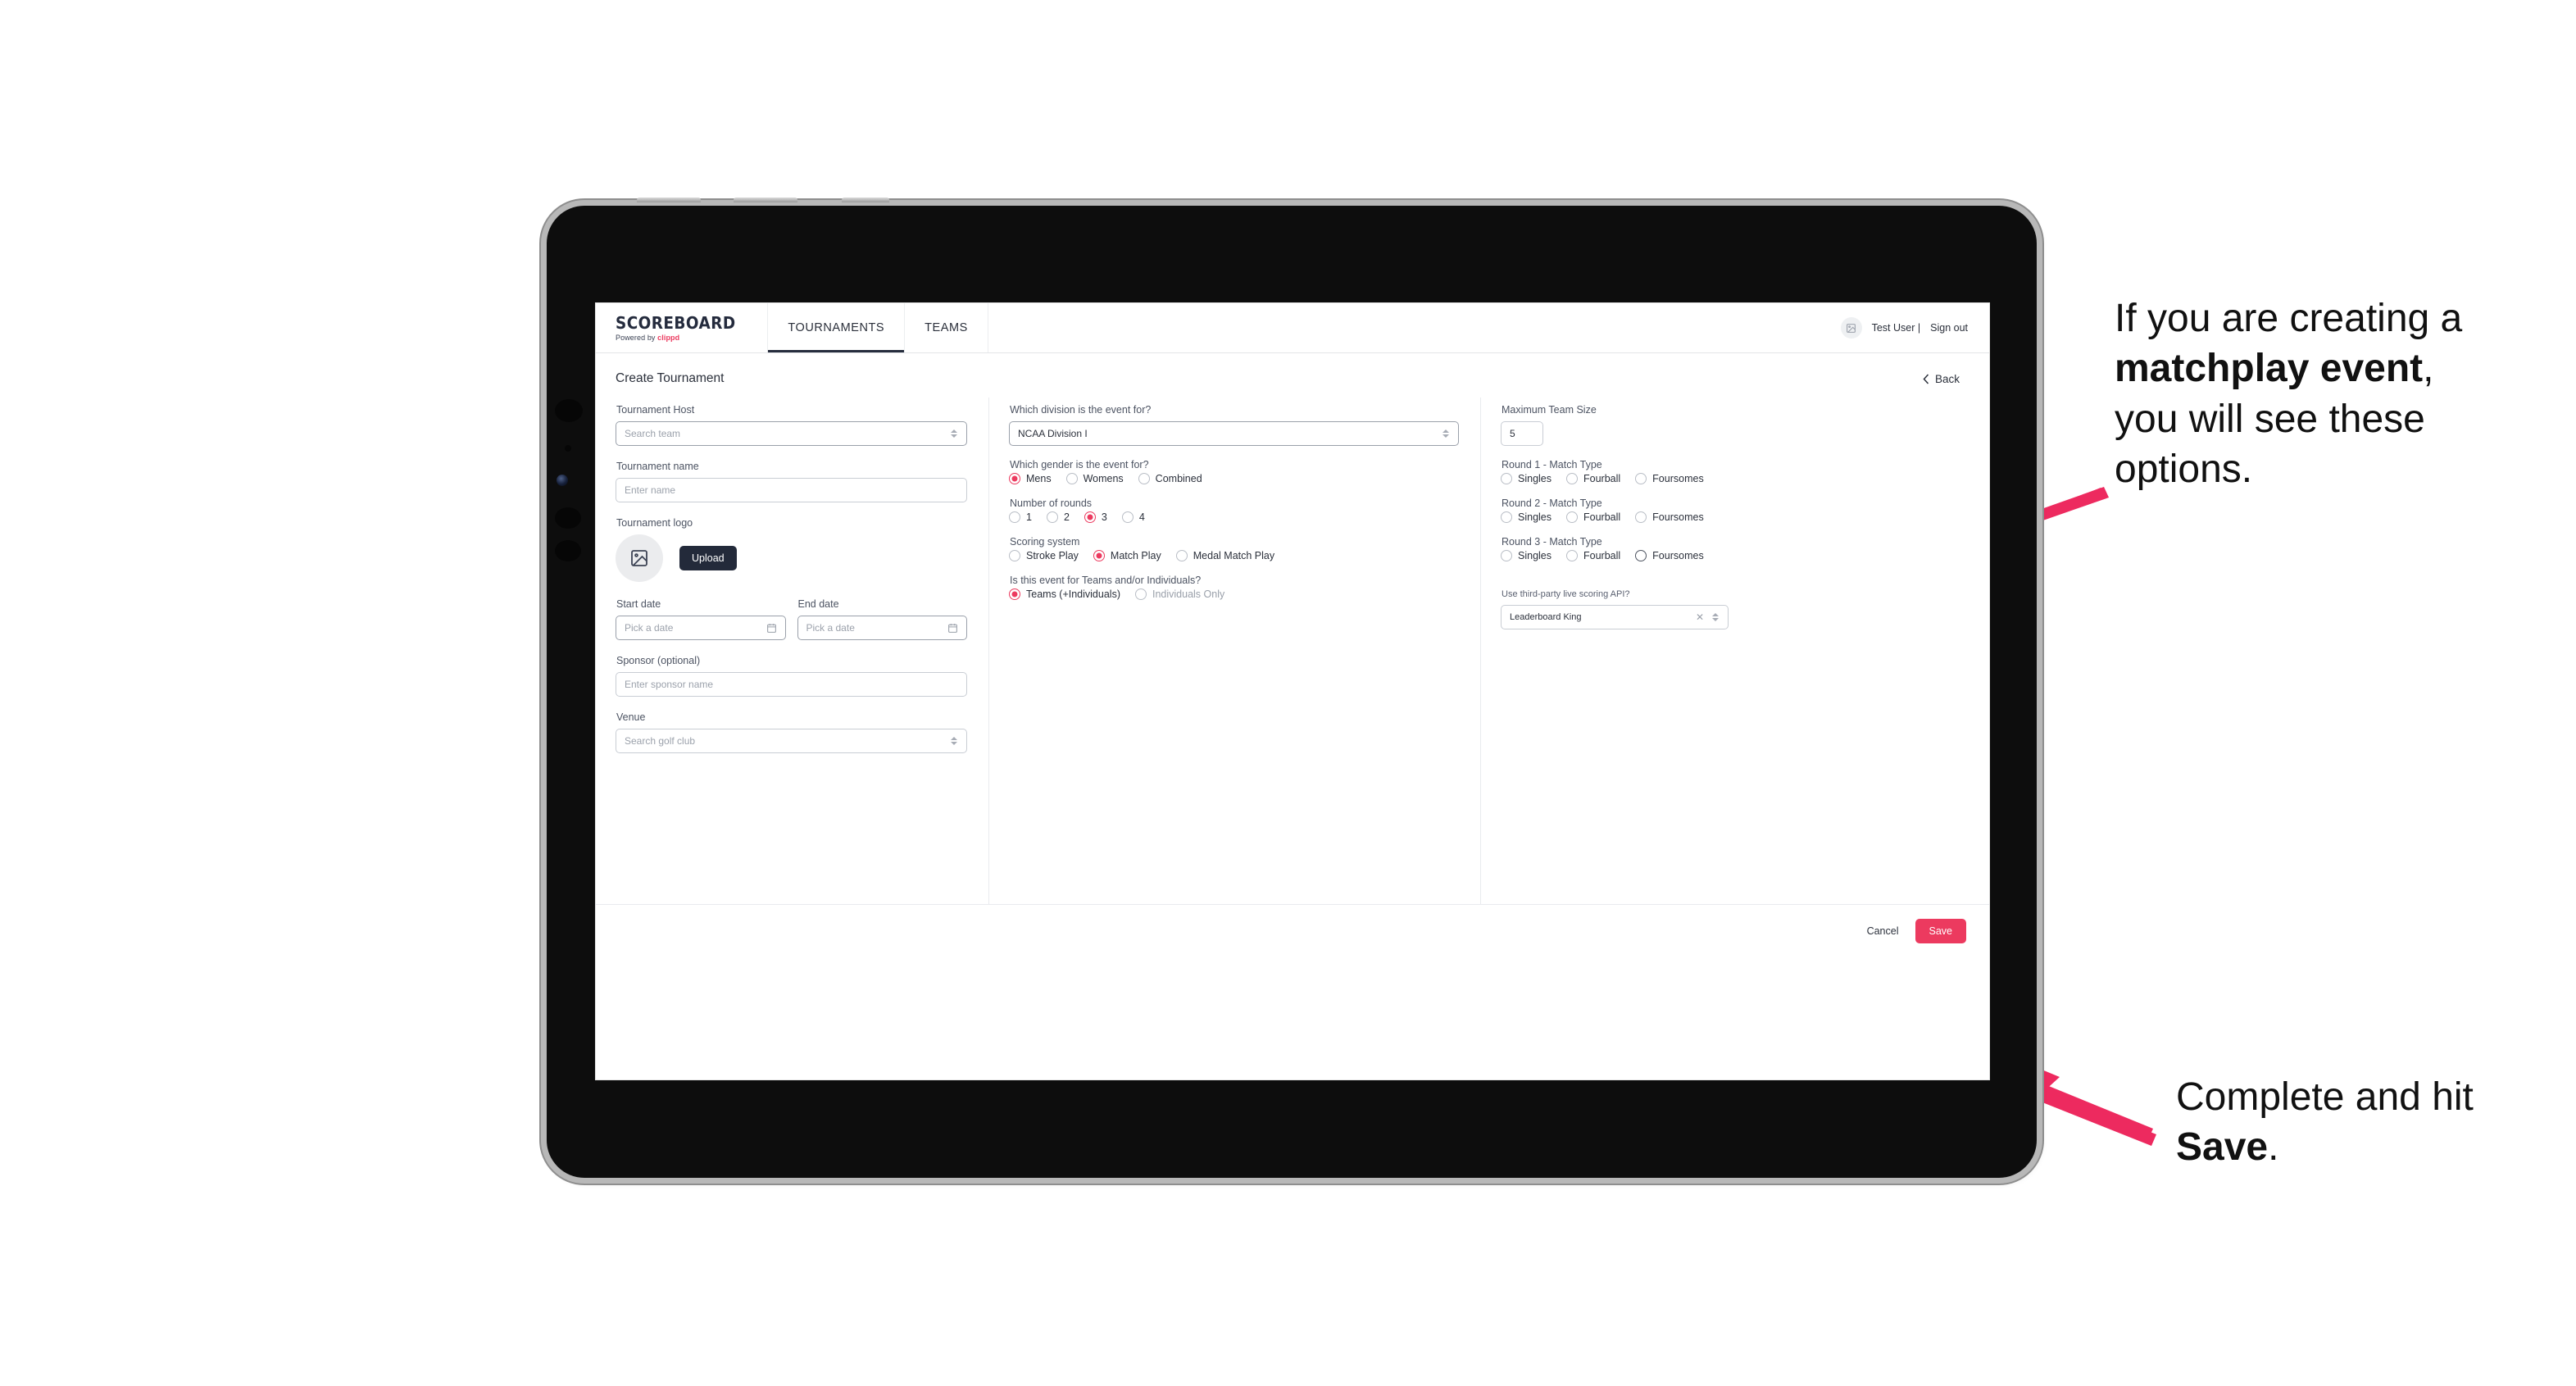 The image size is (2576, 1386). I want to click on form-footer: Cancel Save, so click(1292, 930).